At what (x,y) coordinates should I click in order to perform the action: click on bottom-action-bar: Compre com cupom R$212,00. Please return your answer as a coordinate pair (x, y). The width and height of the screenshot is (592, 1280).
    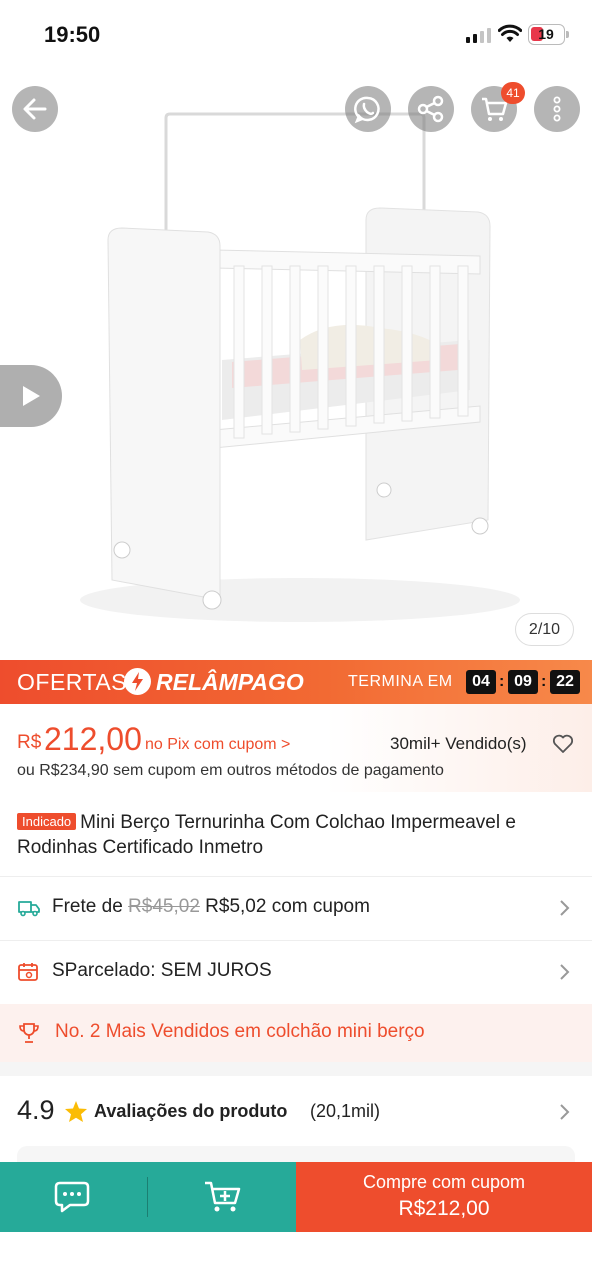
    Looking at the image, I should click on (296, 1197).